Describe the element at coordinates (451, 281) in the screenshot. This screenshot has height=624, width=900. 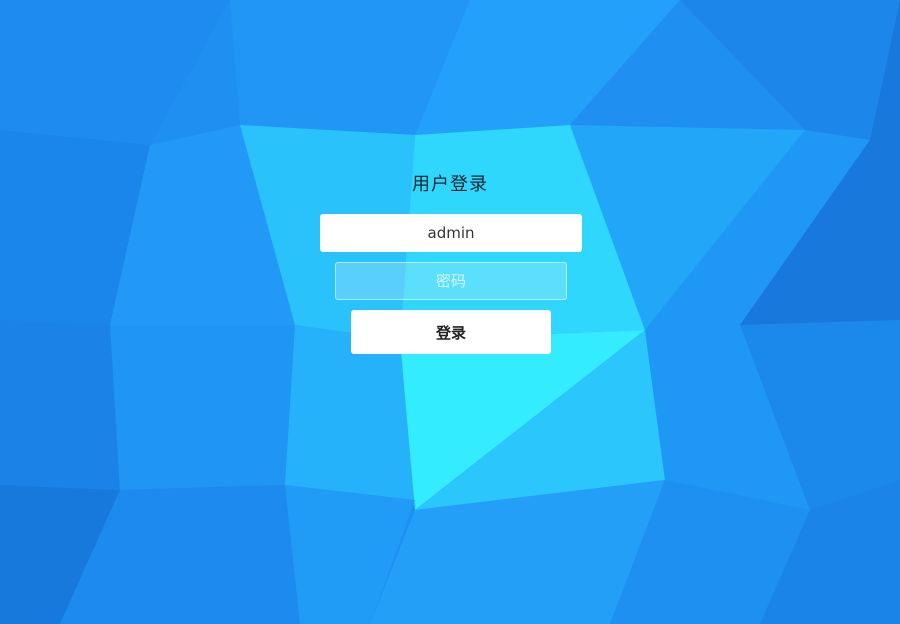
I see `password-input` at that location.